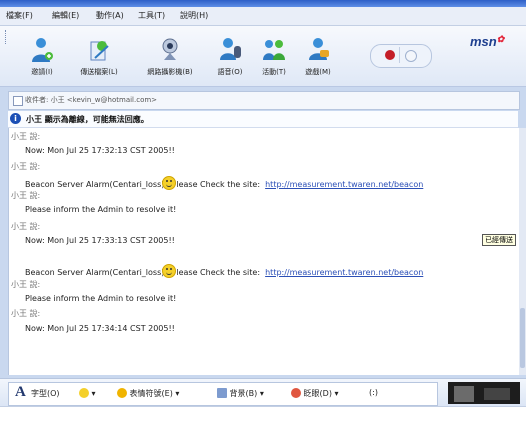 This screenshot has width=526, height=433. Describe the element at coordinates (100, 328) in the screenshot. I see `message-text: Now: Mon Jul 25 17:34:14 CST 2005!!` at that location.